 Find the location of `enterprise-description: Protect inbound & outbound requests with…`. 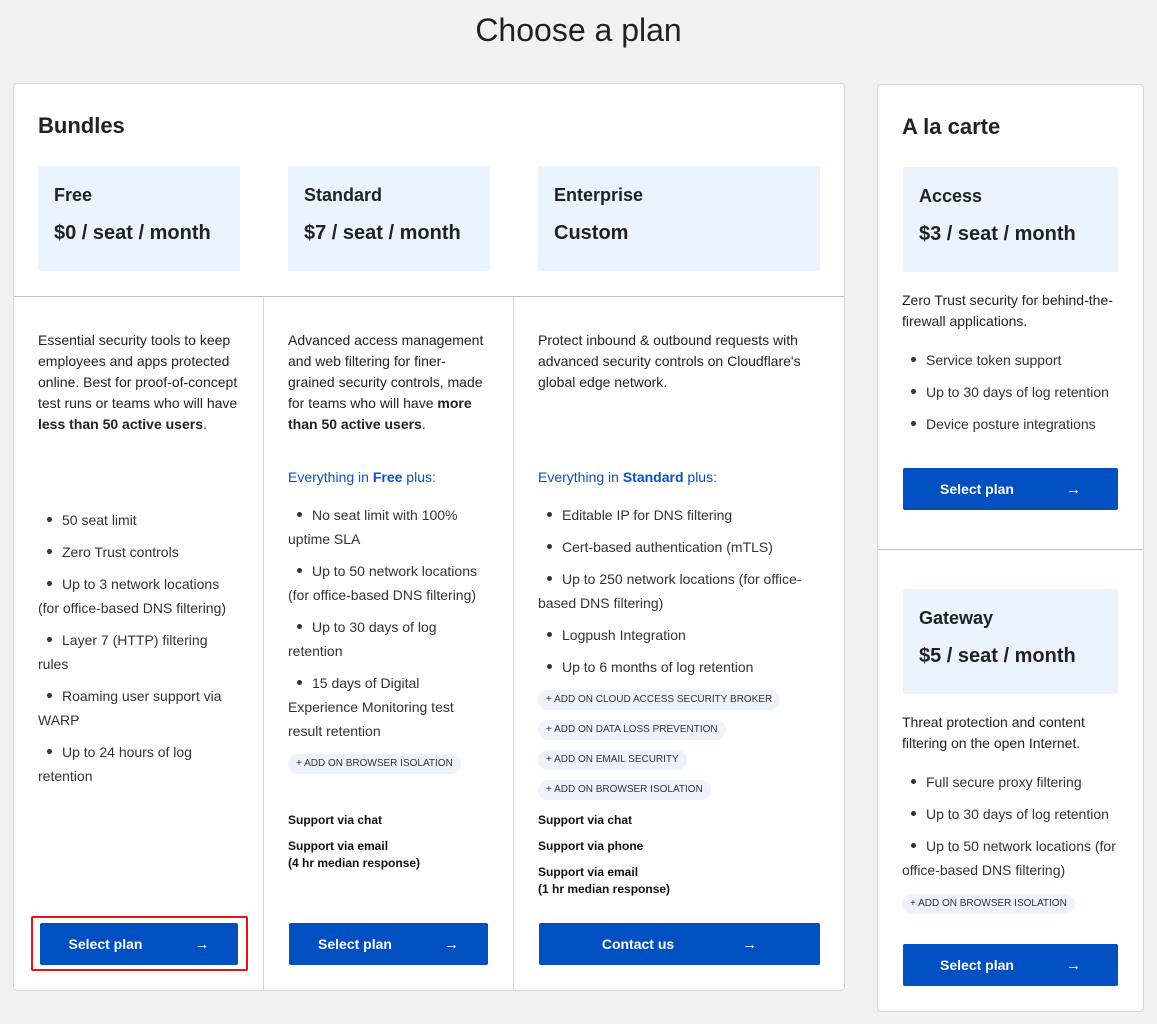

enterprise-description: Protect inbound & outbound requests with… is located at coordinates (669, 361).